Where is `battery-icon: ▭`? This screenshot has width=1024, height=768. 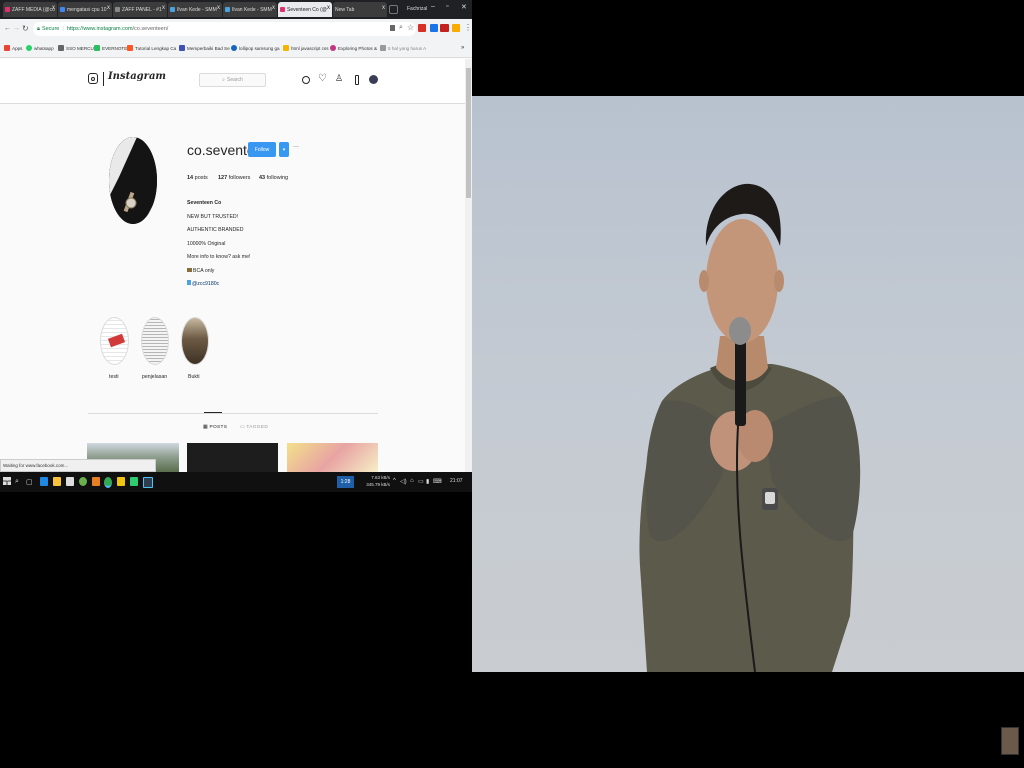
battery-icon: ▭ is located at coordinates (421, 481).